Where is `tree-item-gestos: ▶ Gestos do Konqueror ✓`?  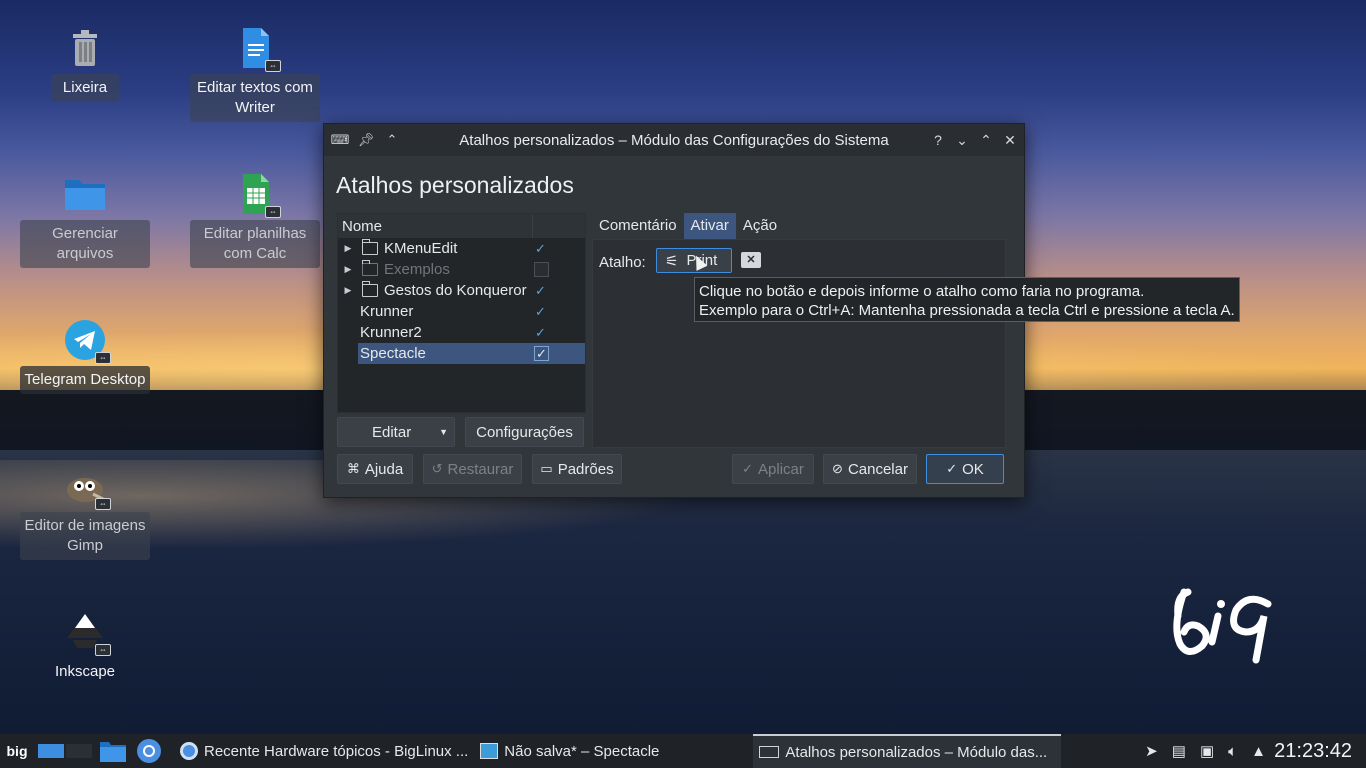 tree-item-gestos: ▶ Gestos do Konqueror ✓ is located at coordinates (461, 290).